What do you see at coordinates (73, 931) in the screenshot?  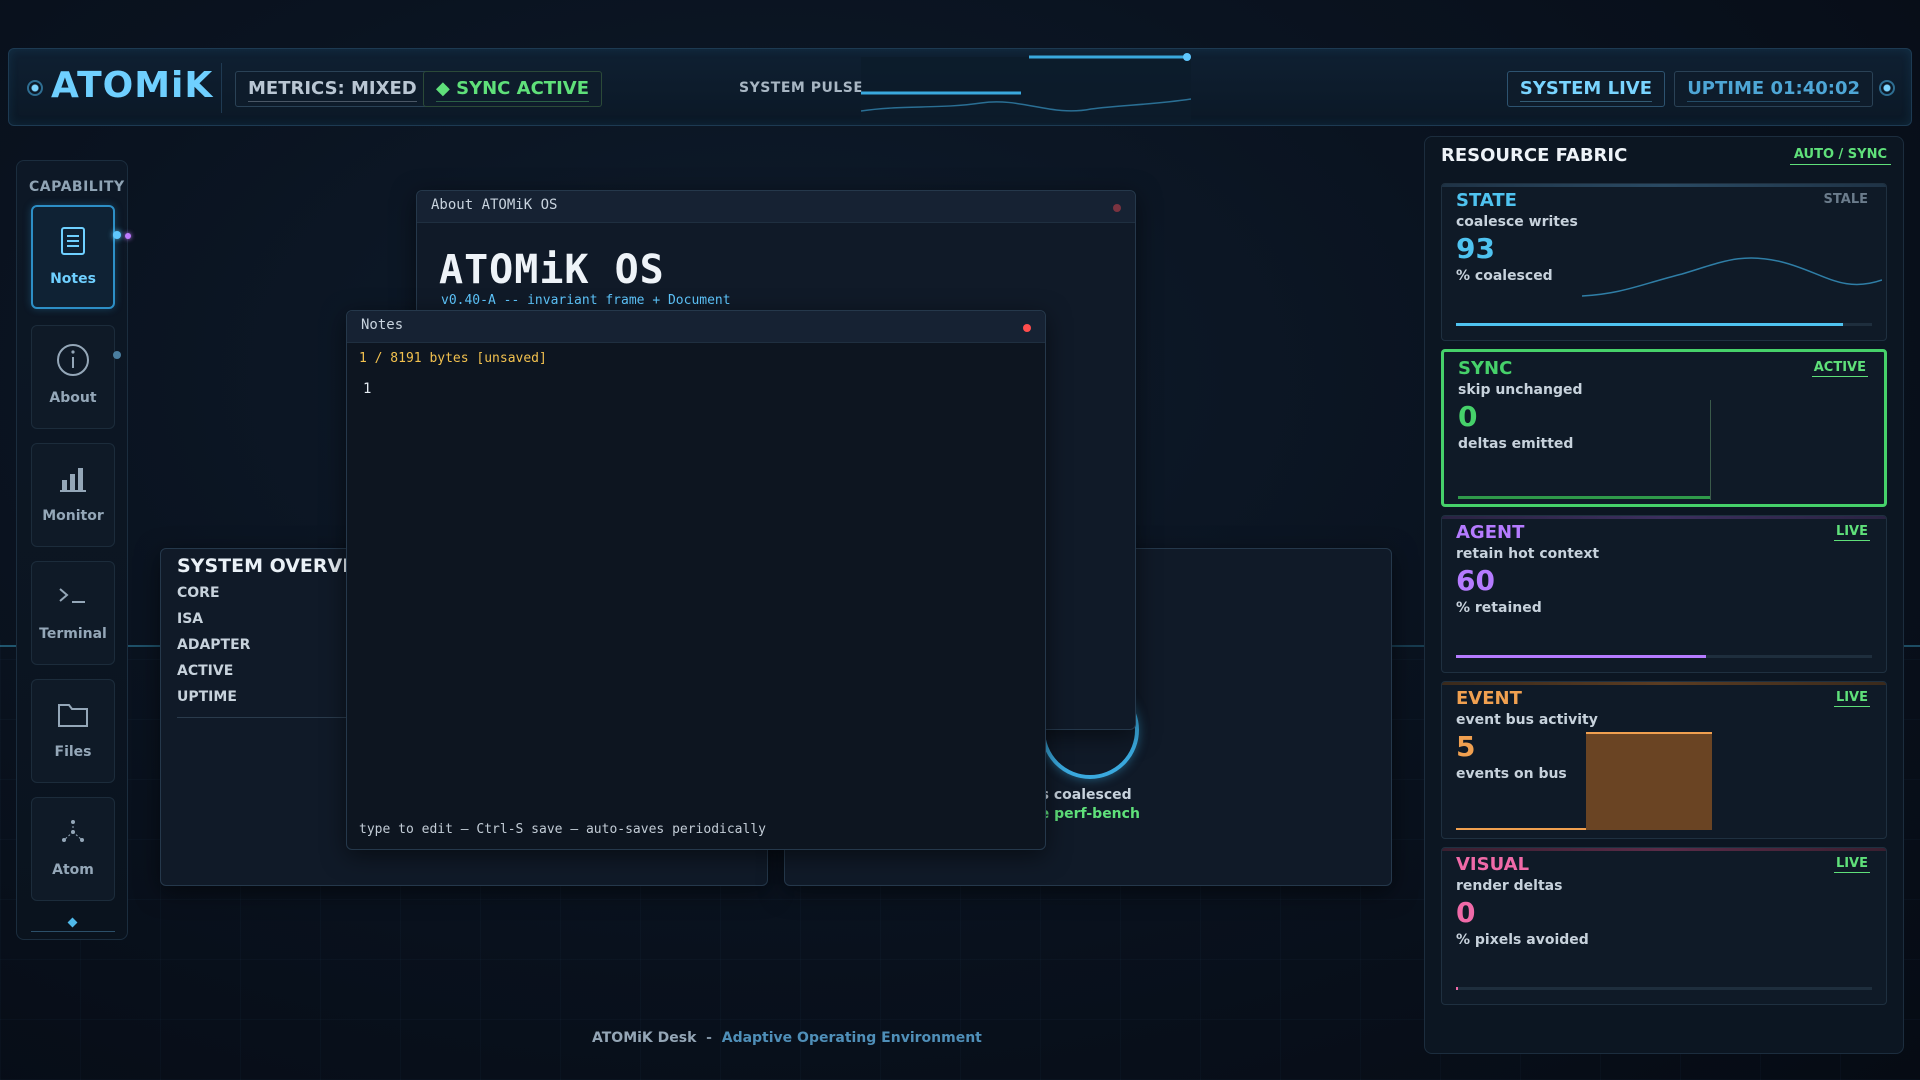 I see `sidebar-footer-rule` at bounding box center [73, 931].